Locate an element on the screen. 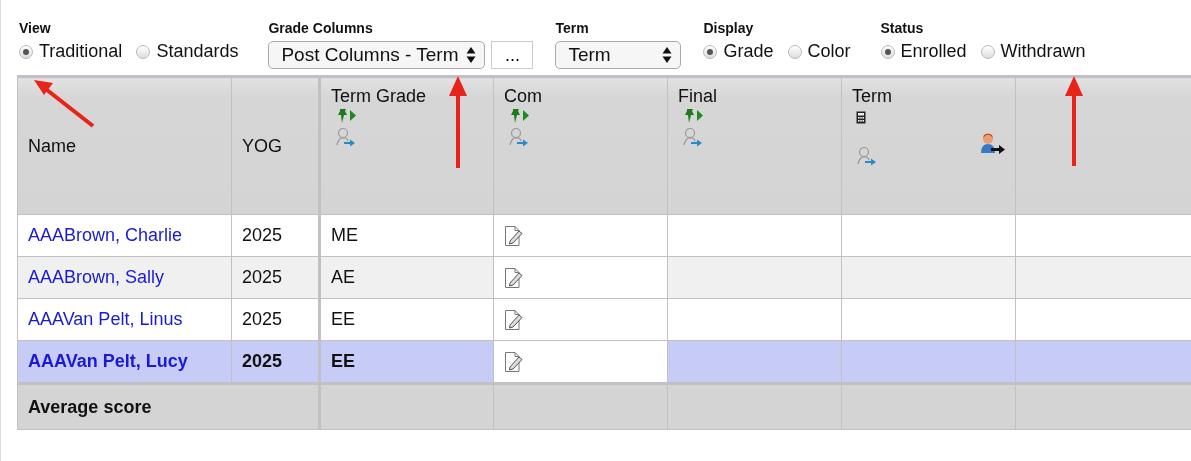  column-header: Term is located at coordinates (928, 145).